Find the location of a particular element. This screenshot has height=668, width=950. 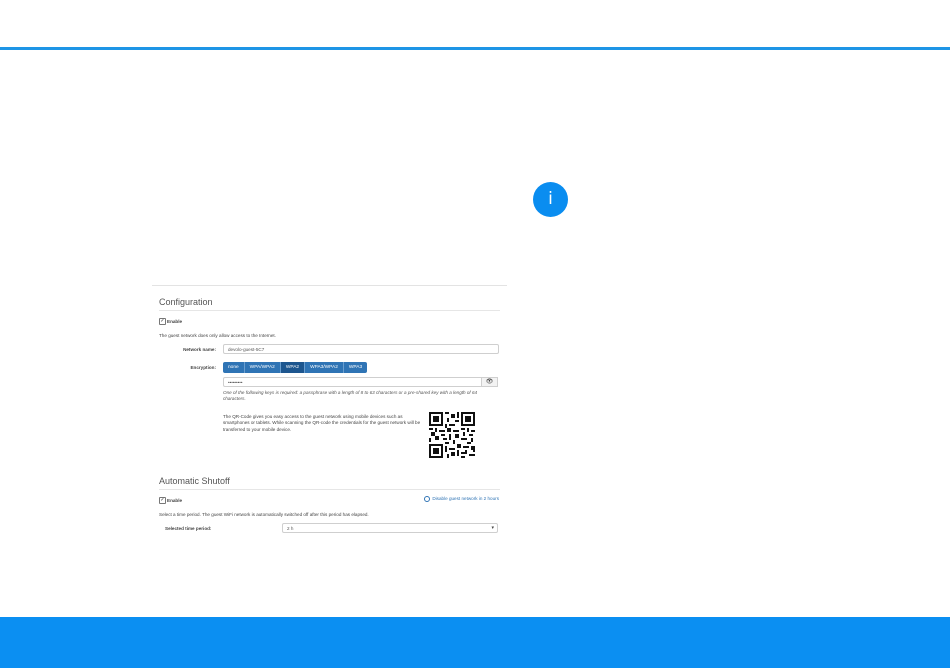

show-key-button: 👁 is located at coordinates (490, 382).